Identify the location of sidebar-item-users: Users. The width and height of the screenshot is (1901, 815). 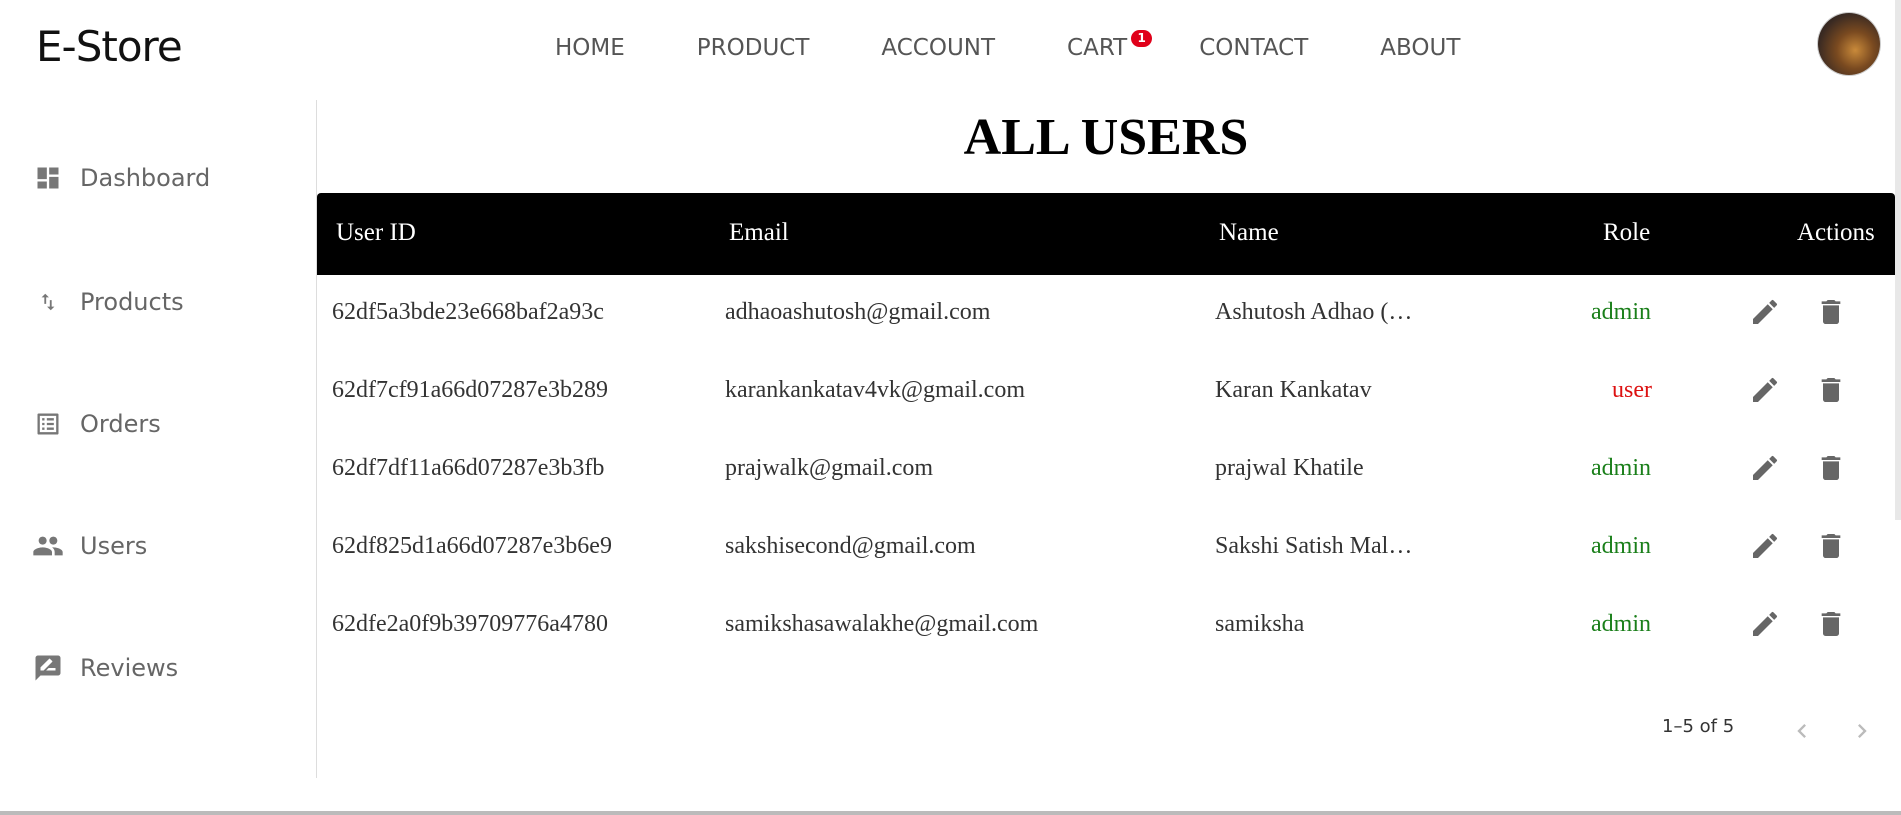
(89, 546).